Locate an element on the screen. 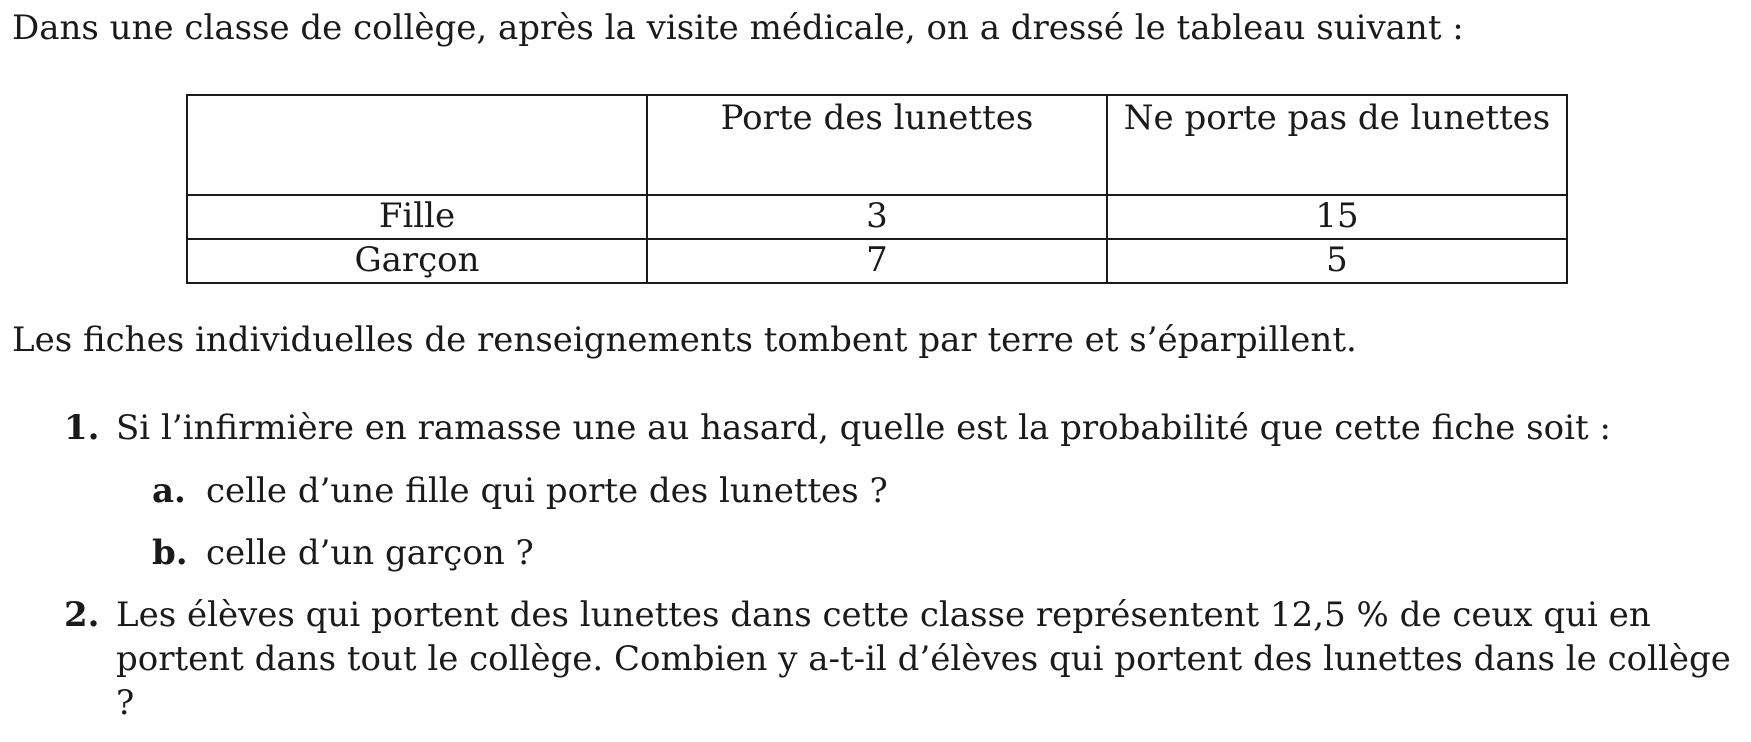  table-cell: Fille is located at coordinates (417, 217).